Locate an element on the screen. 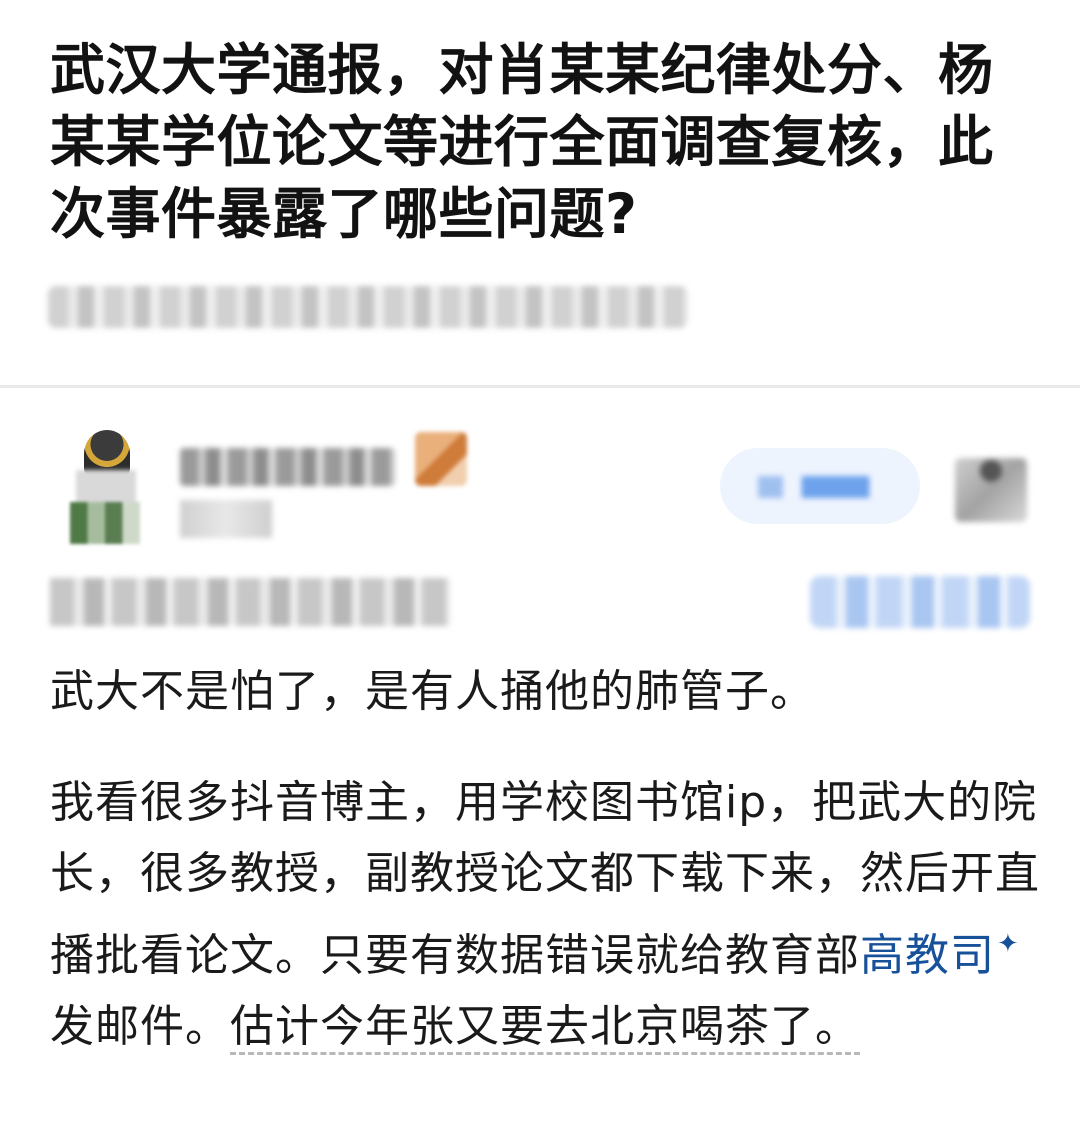  blurred-author-subtitle is located at coordinates (226, 519).